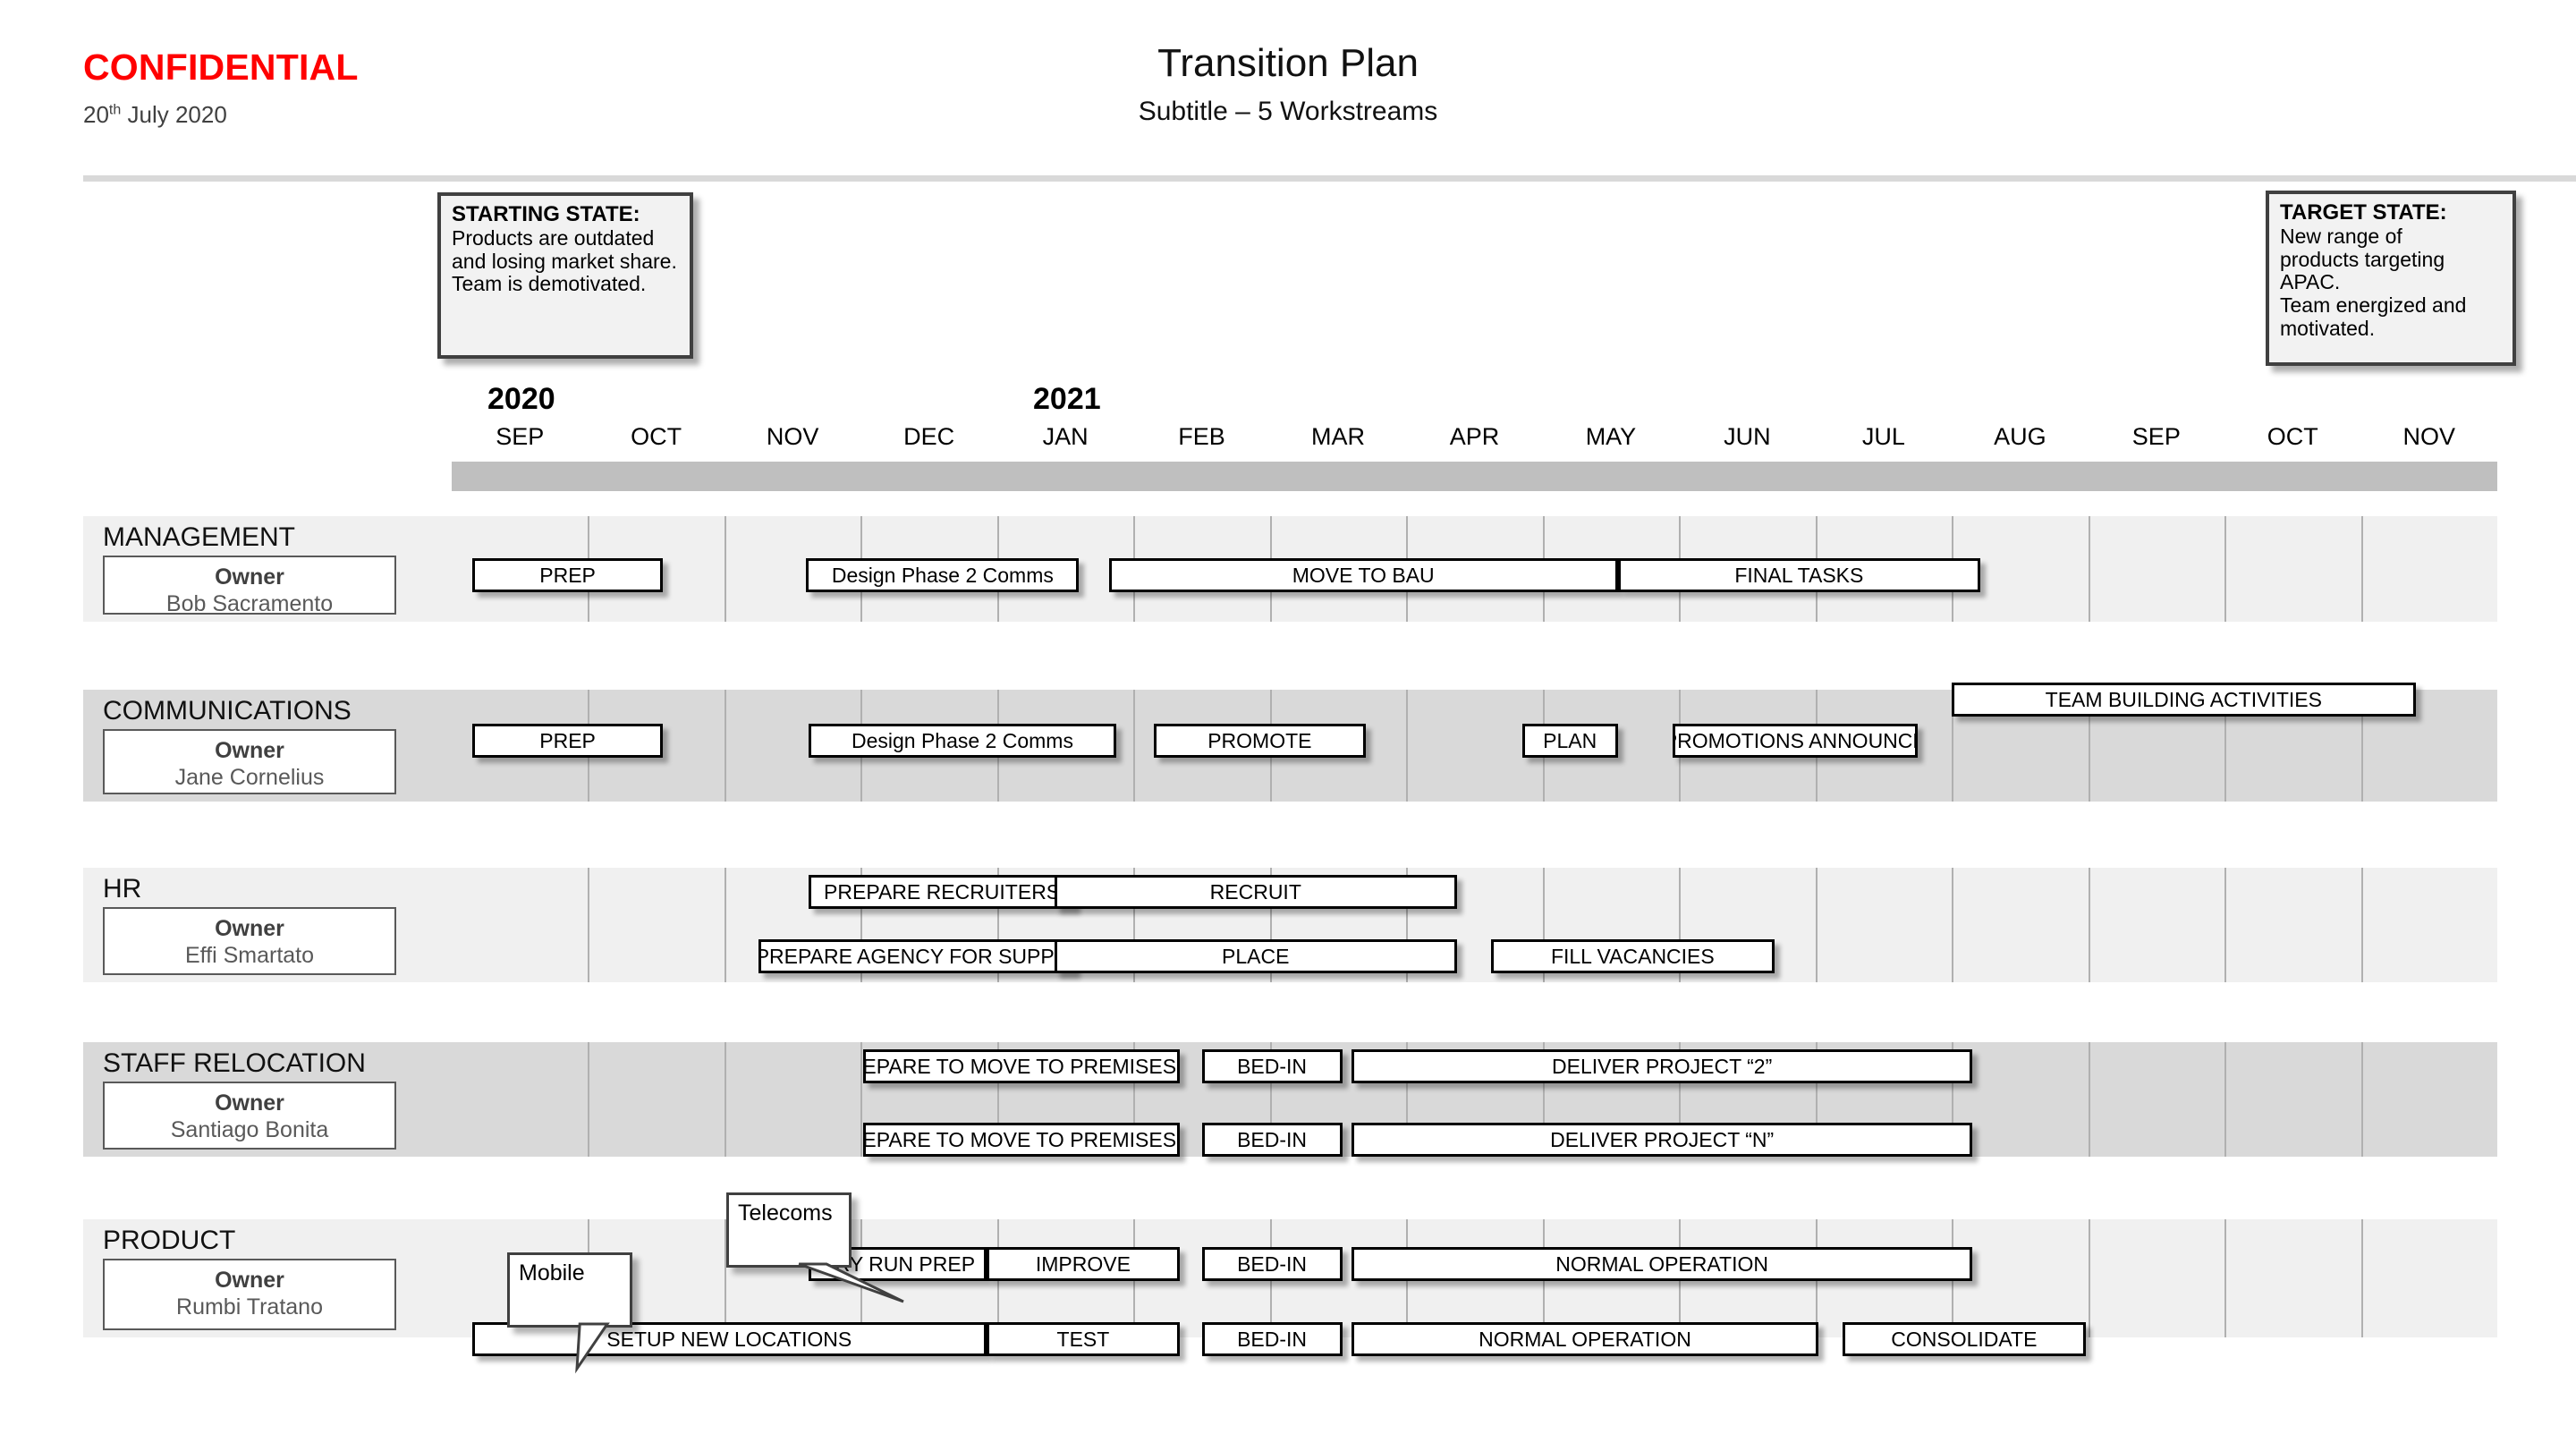  I want to click on owner-box: Owner Bob Sacramento, so click(249, 586).